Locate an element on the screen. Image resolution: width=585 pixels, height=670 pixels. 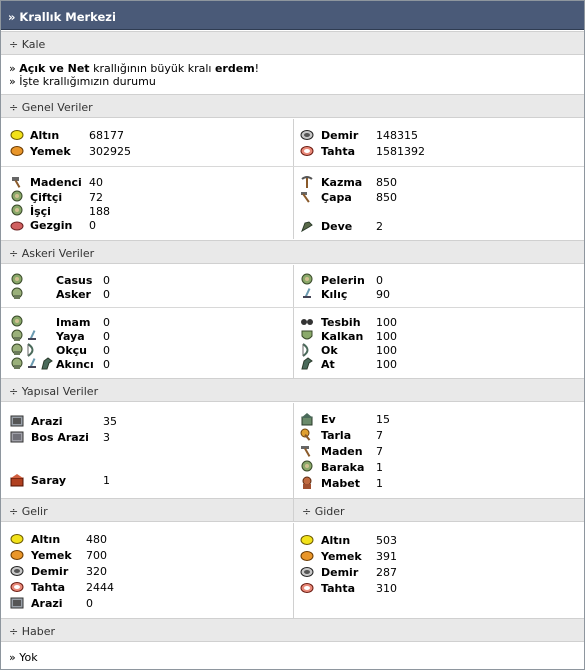
section-header-askeri: ÷ Askeri Veriler is located at coordinates (292, 252).